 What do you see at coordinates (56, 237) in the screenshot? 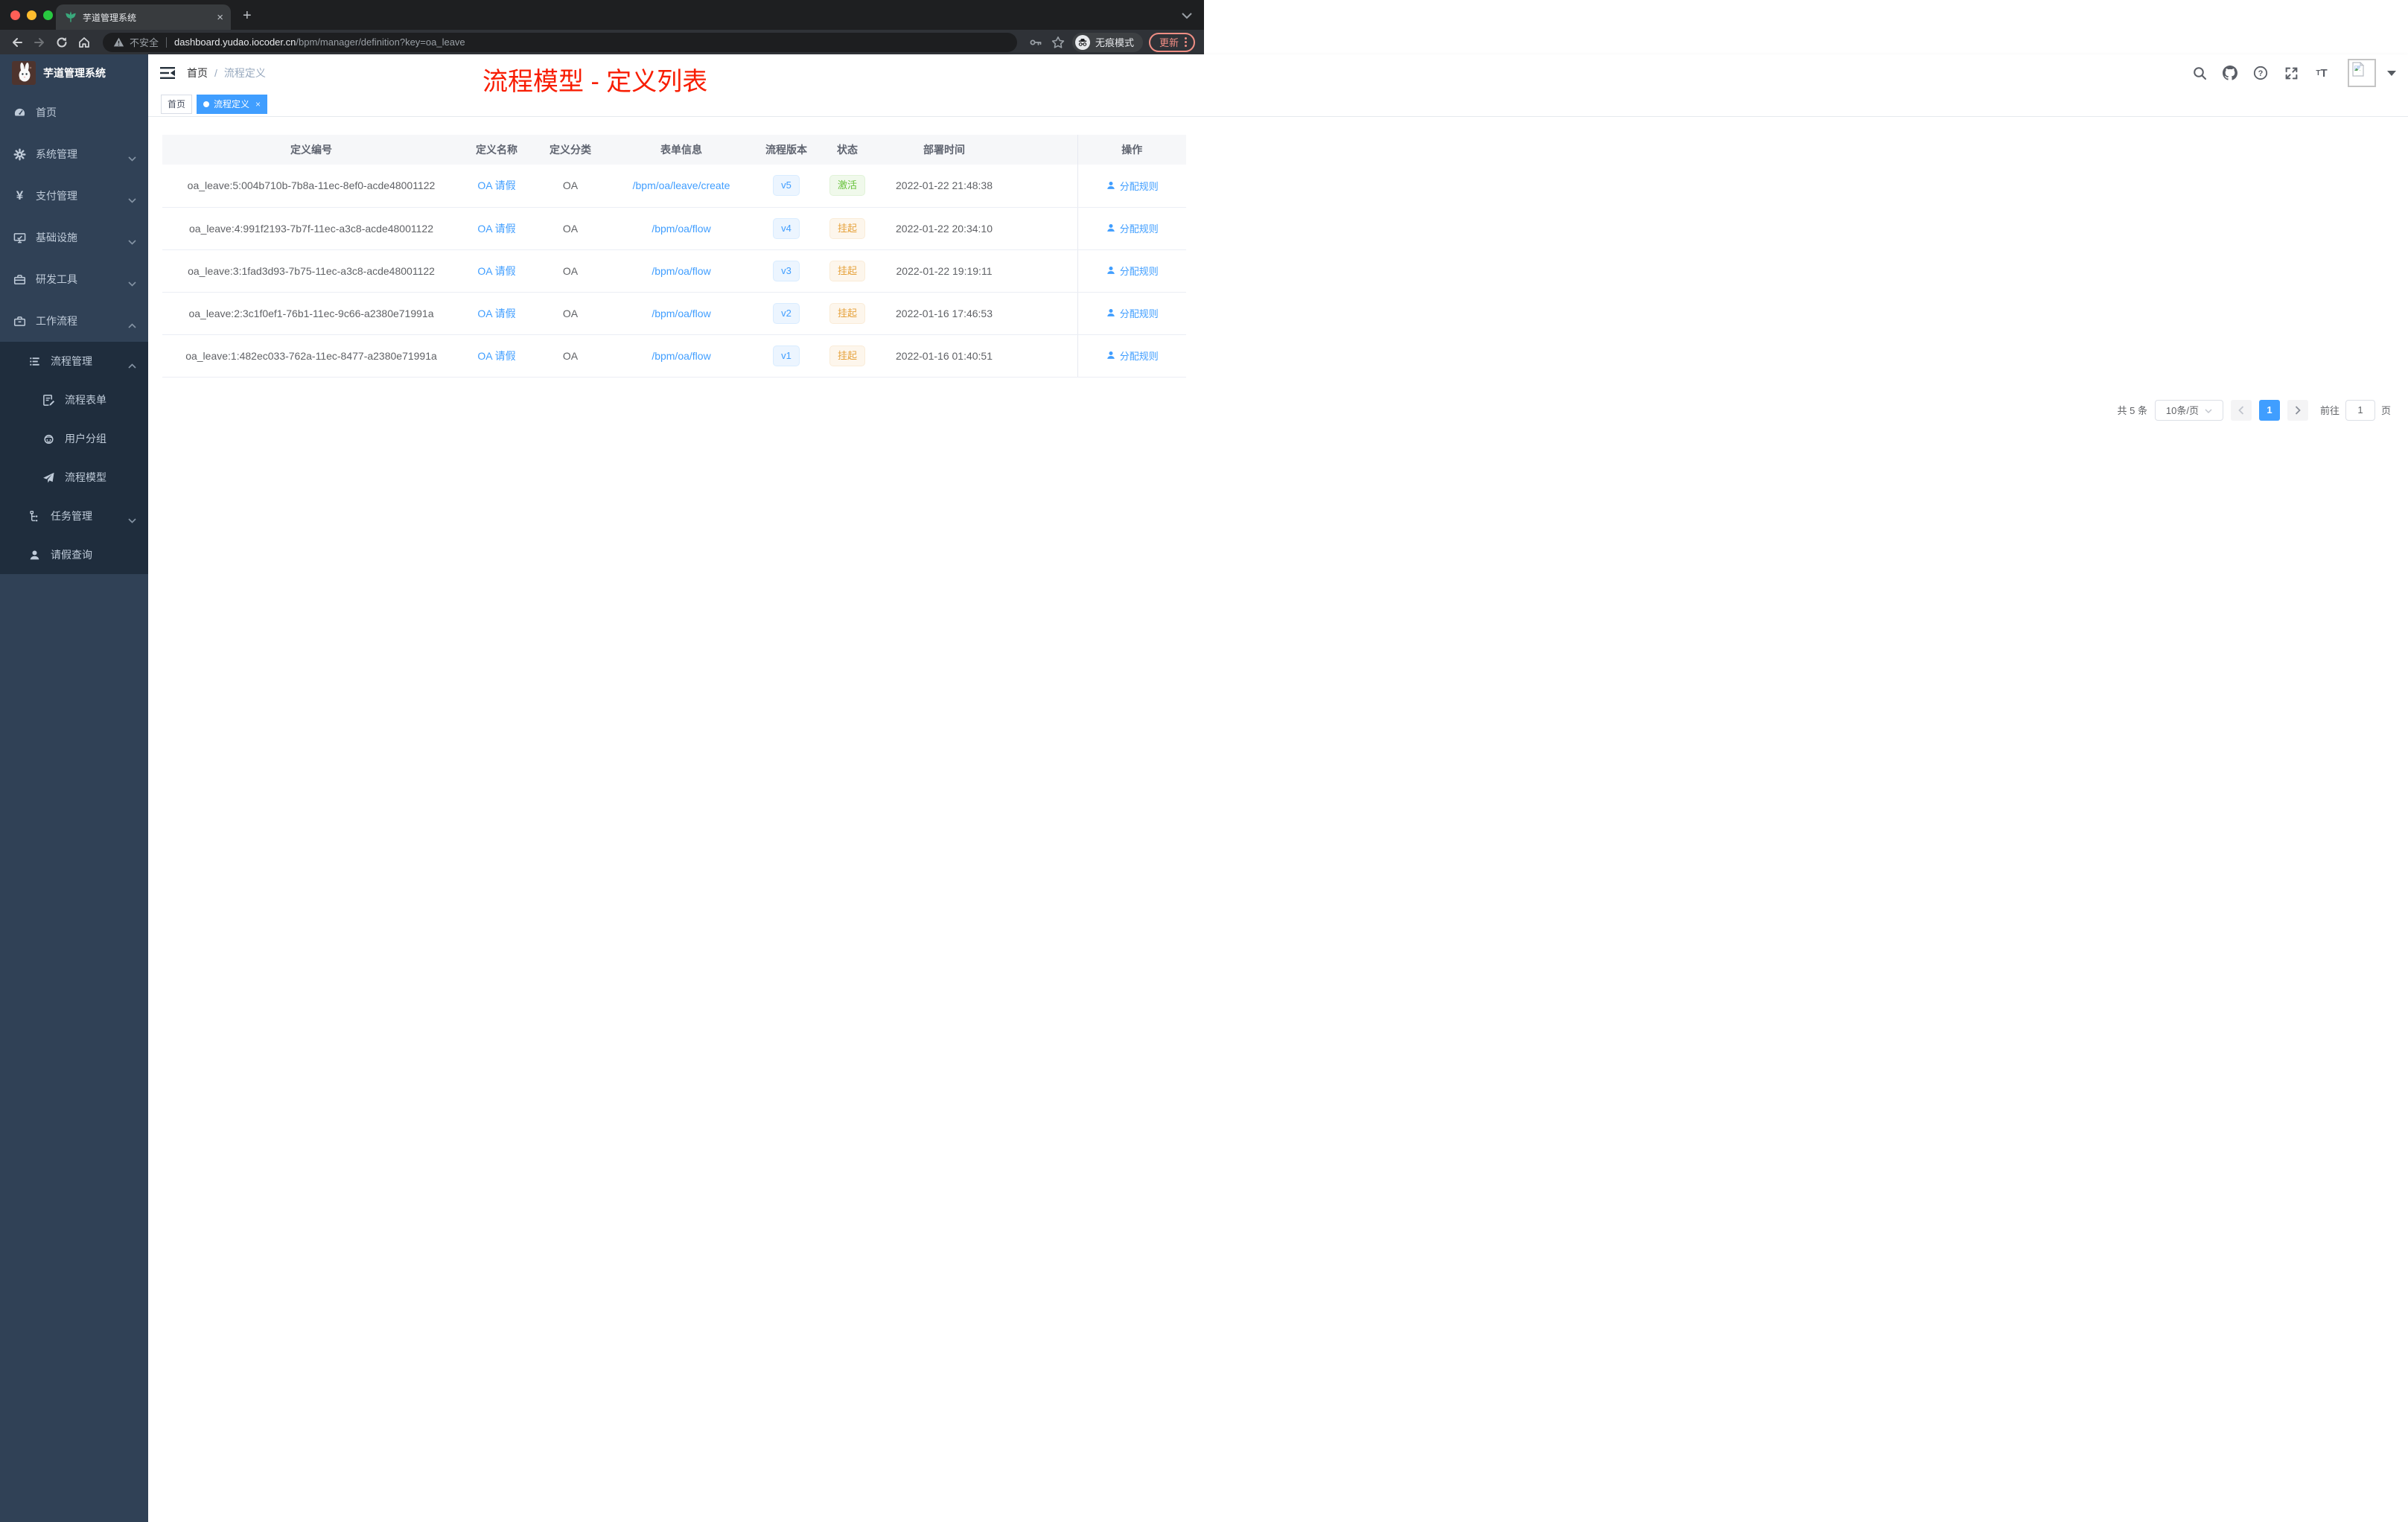
I see `sidebar-item-label: 基础设施` at bounding box center [56, 237].